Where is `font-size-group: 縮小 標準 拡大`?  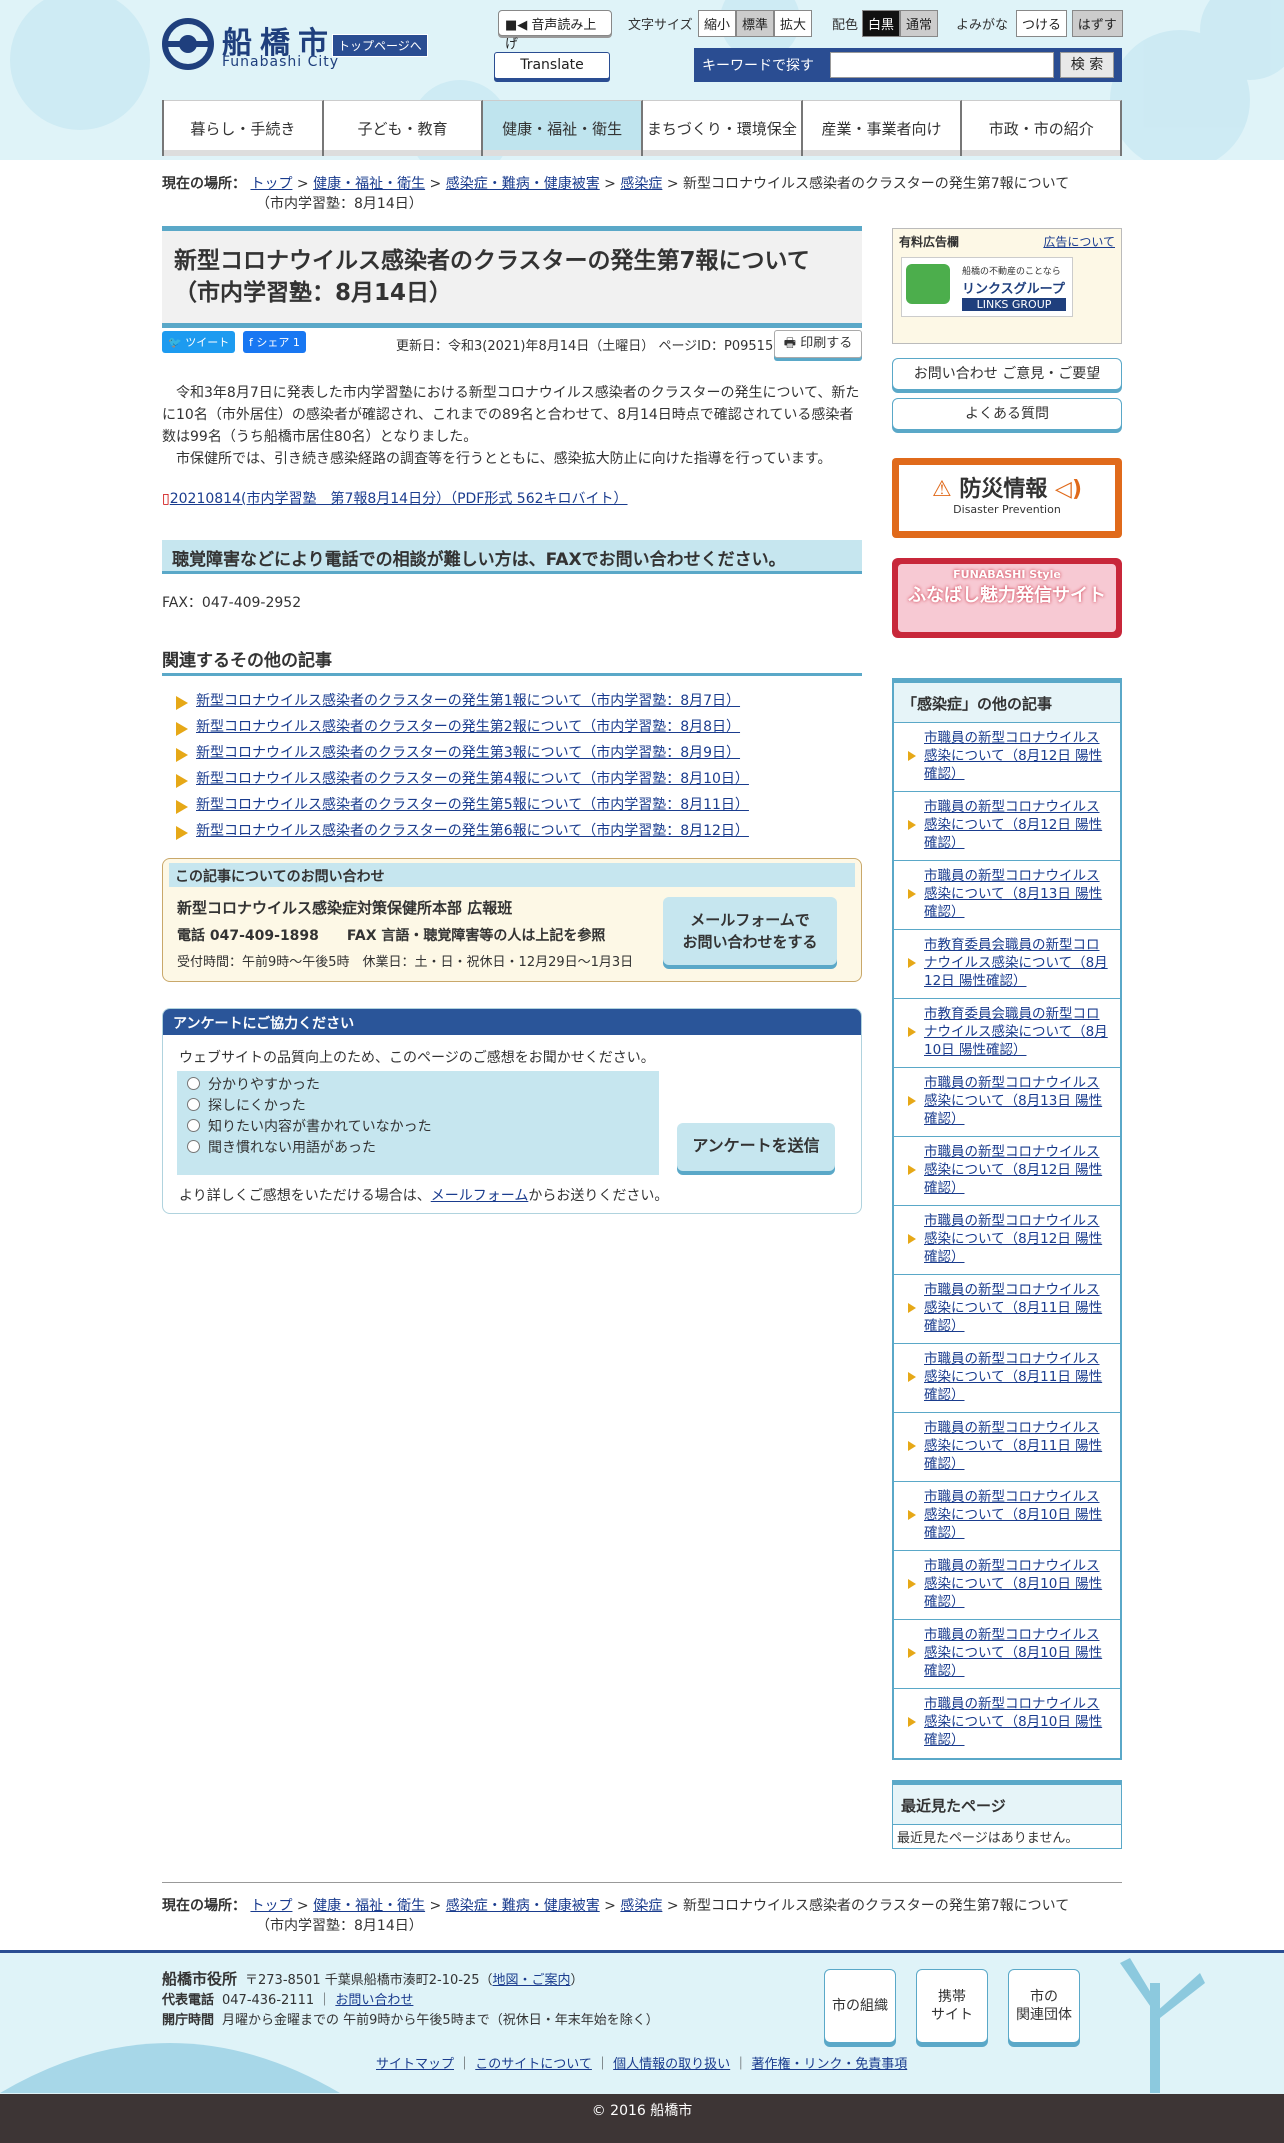
font-size-group: 縮小 標準 拡大 is located at coordinates (755, 23).